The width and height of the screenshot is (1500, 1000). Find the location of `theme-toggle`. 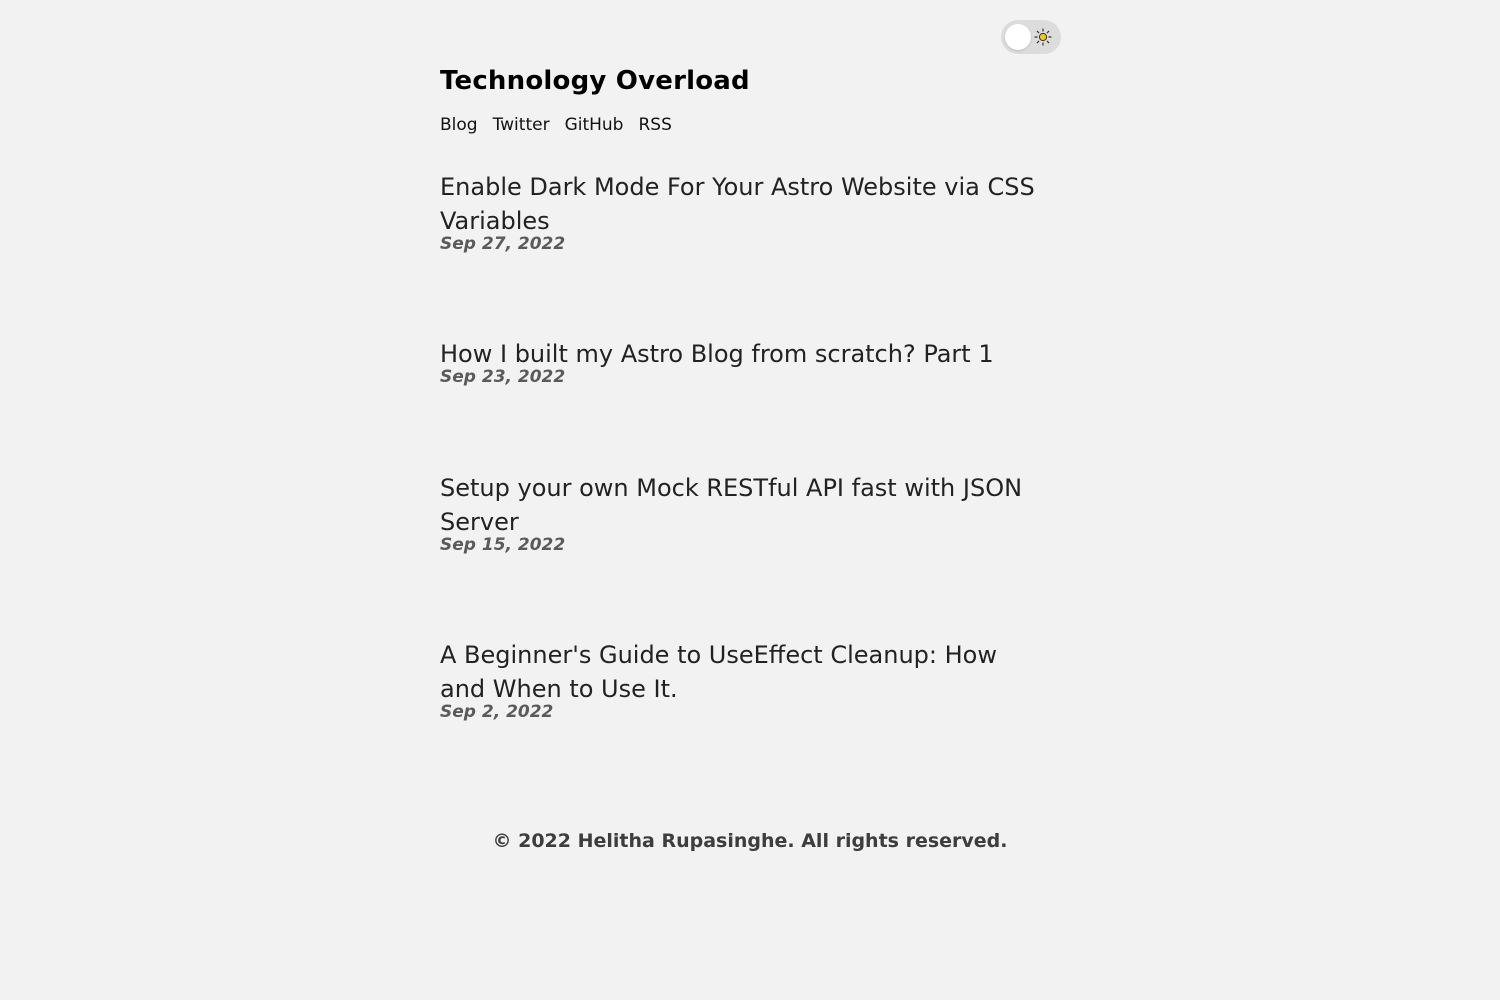

theme-toggle is located at coordinates (1031, 37).